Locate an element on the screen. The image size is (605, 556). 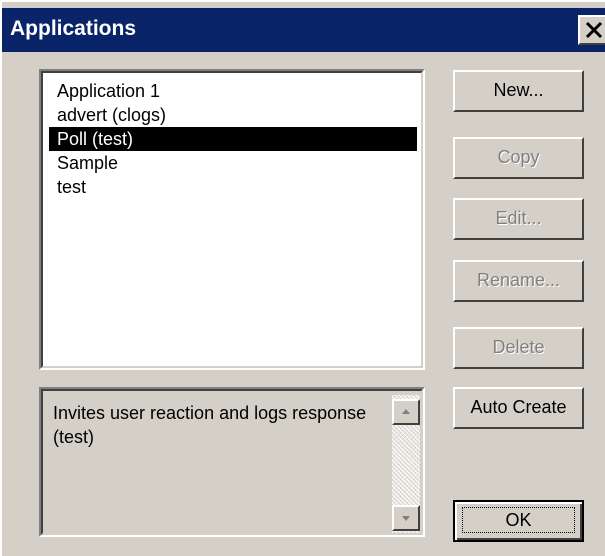
window-title: Applications is located at coordinates (73, 28).